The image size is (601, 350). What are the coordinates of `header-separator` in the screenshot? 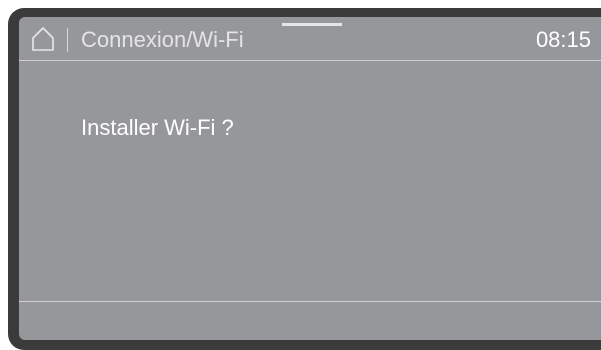 It's located at (310, 60).